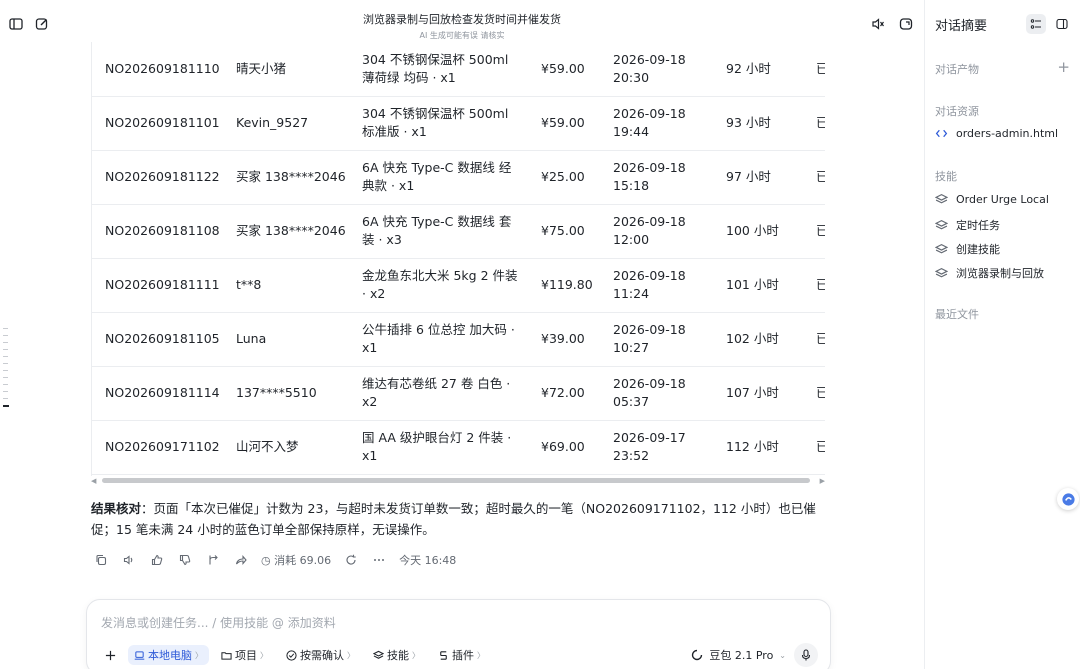 This screenshot has height=669, width=1080. I want to click on share-icon, so click(241, 560).